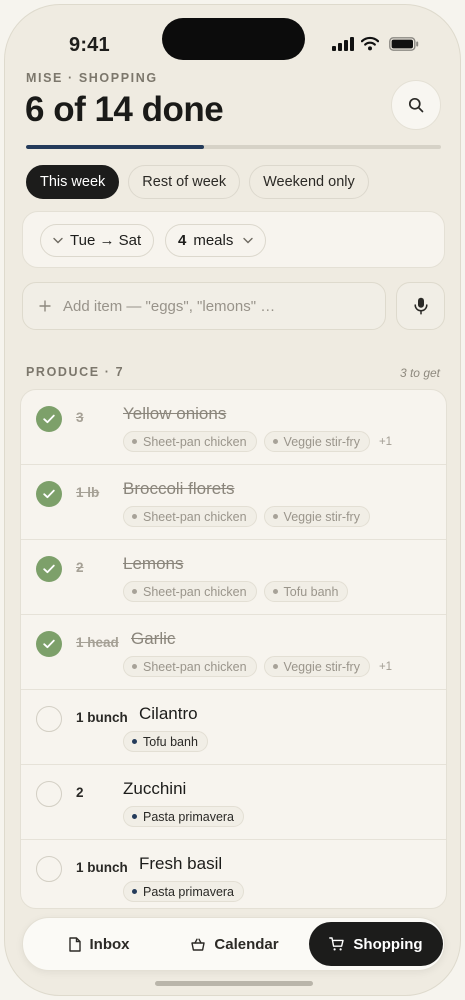  Describe the element at coordinates (109, 944) in the screenshot. I see `tab-label: Inbox` at that location.